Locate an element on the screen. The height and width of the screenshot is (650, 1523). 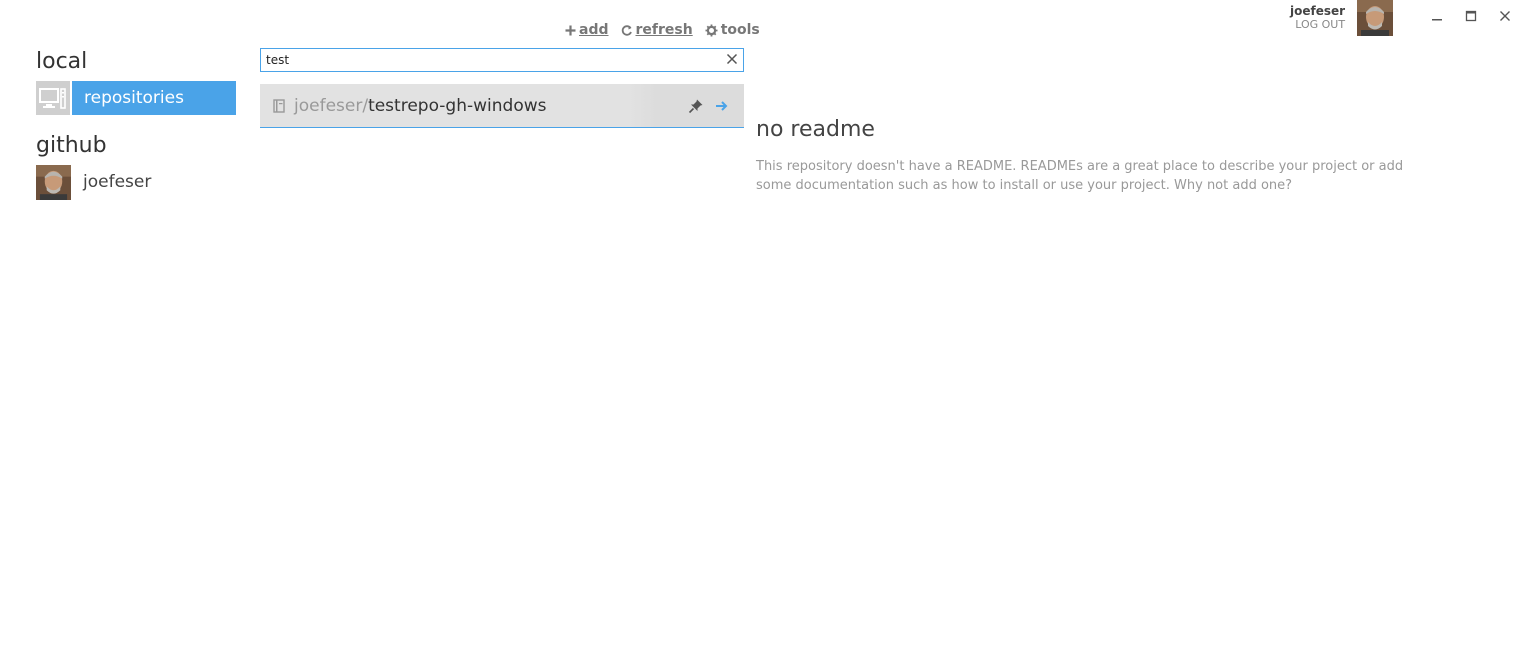
user-block: joefeser LOG OUT is located at coordinates (1342, 18).